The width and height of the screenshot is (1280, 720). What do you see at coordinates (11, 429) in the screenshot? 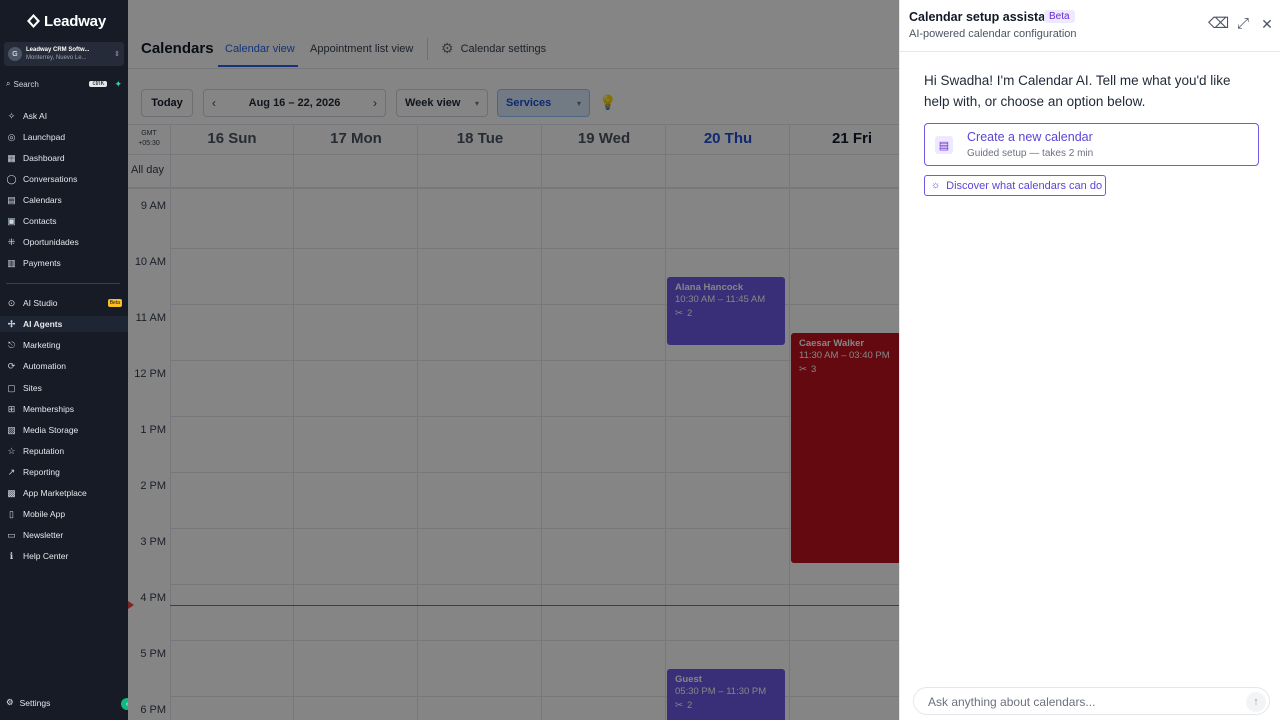
I see `storage-icon: ▨` at bounding box center [11, 429].